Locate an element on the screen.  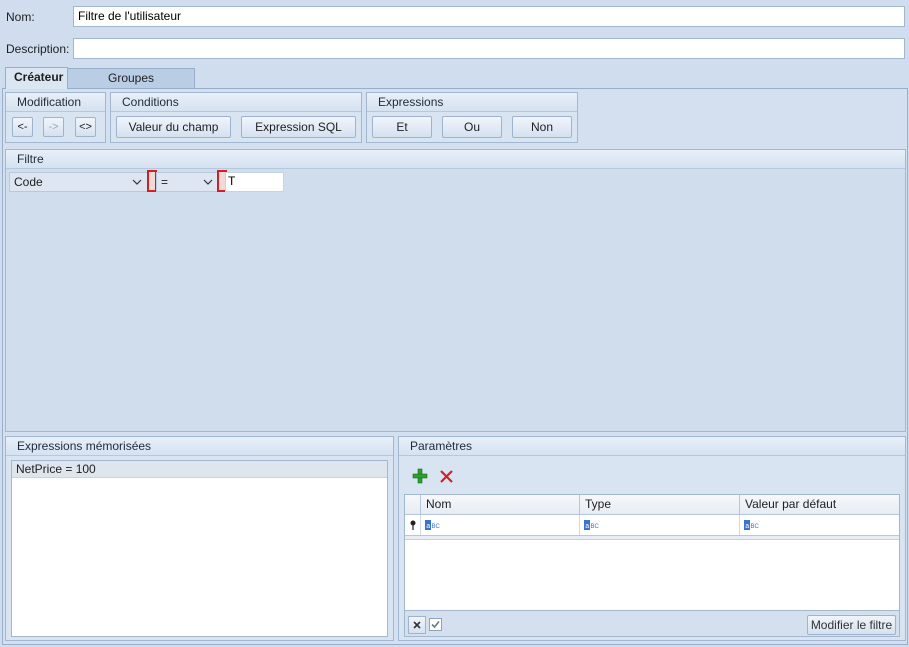
name-label: Nom: is located at coordinates (20, 17).